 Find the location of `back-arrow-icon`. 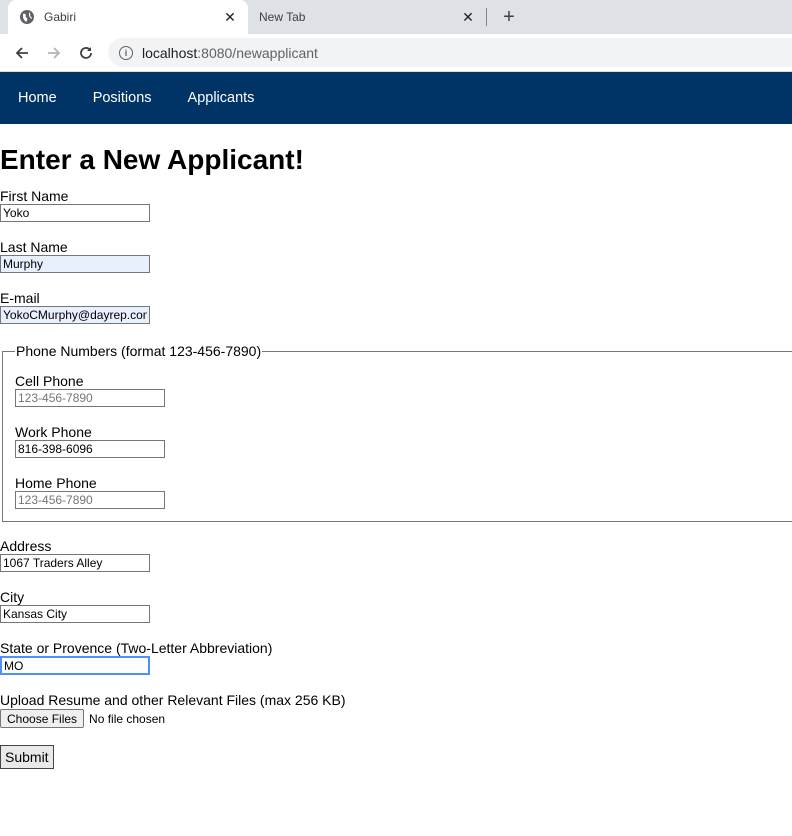

back-arrow-icon is located at coordinates (22, 53).